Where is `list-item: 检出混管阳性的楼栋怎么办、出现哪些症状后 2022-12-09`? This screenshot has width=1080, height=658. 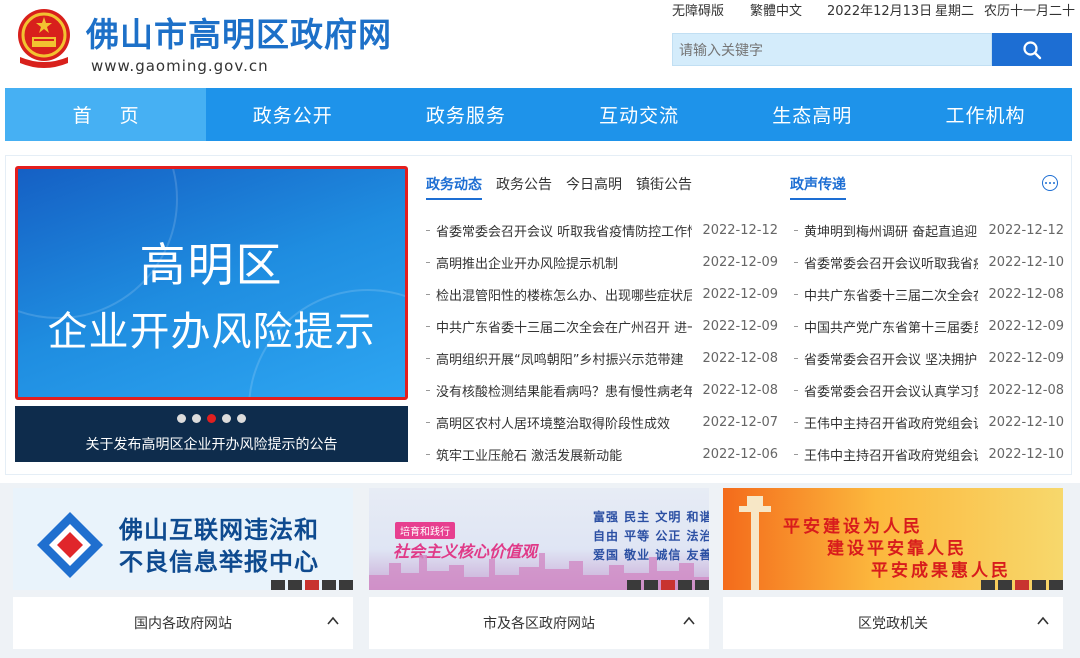 list-item: 检出混管阳性的楼栋怎么办、出现哪些症状后 2022-12-09 is located at coordinates (602, 294).